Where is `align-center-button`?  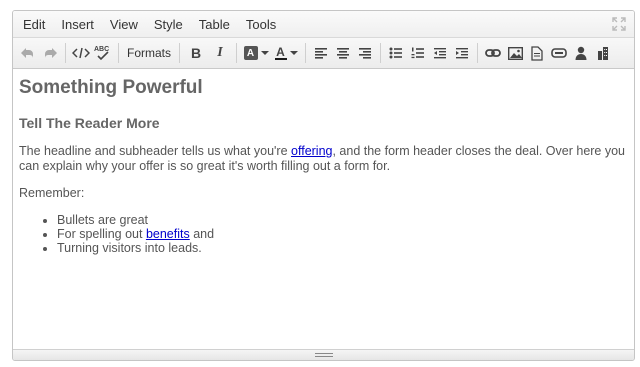 align-center-button is located at coordinates (343, 53).